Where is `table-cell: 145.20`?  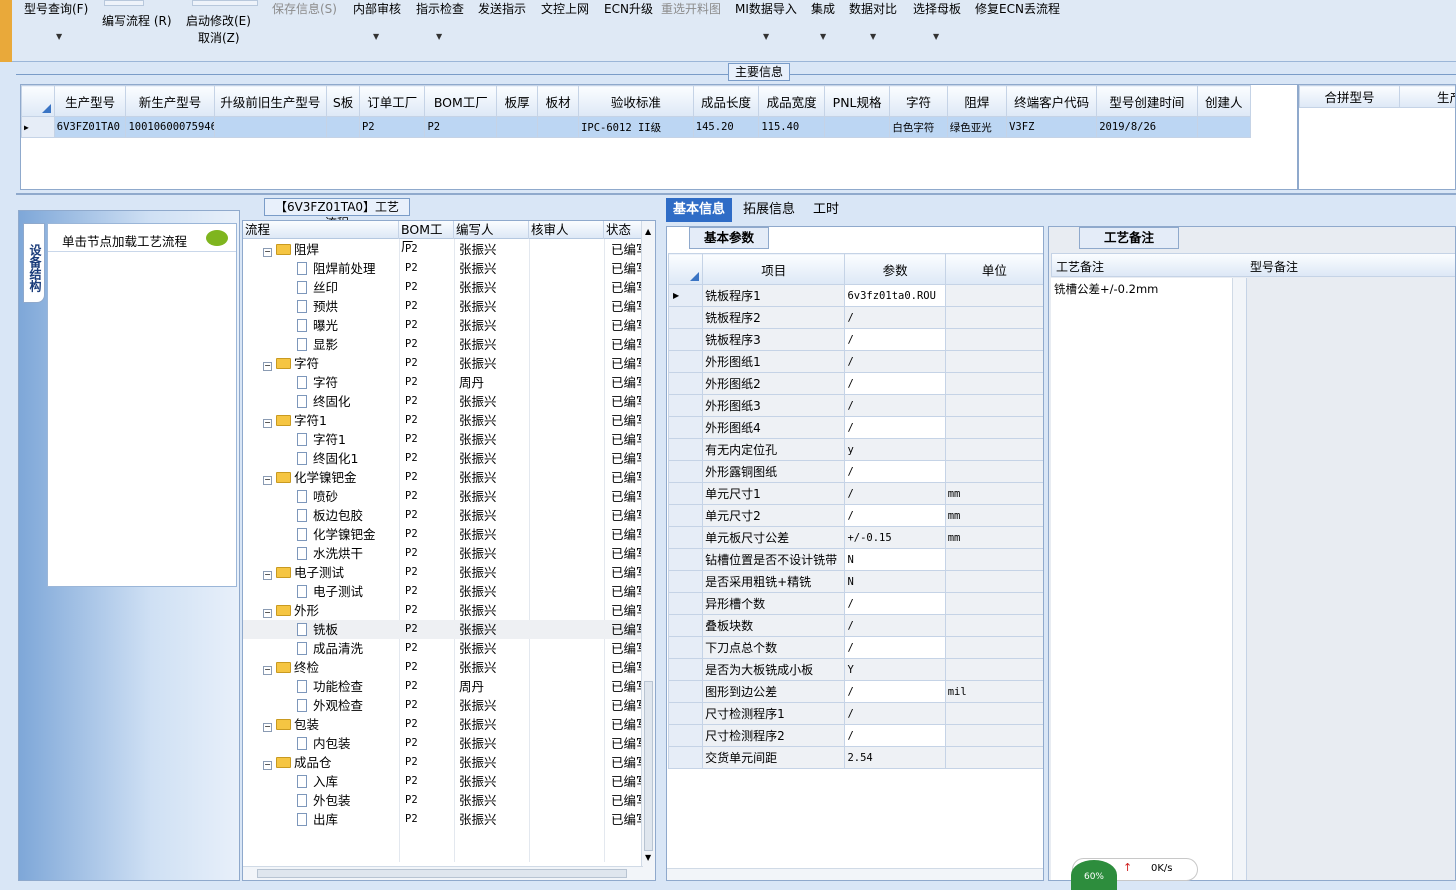
table-cell: 145.20 is located at coordinates (726, 127).